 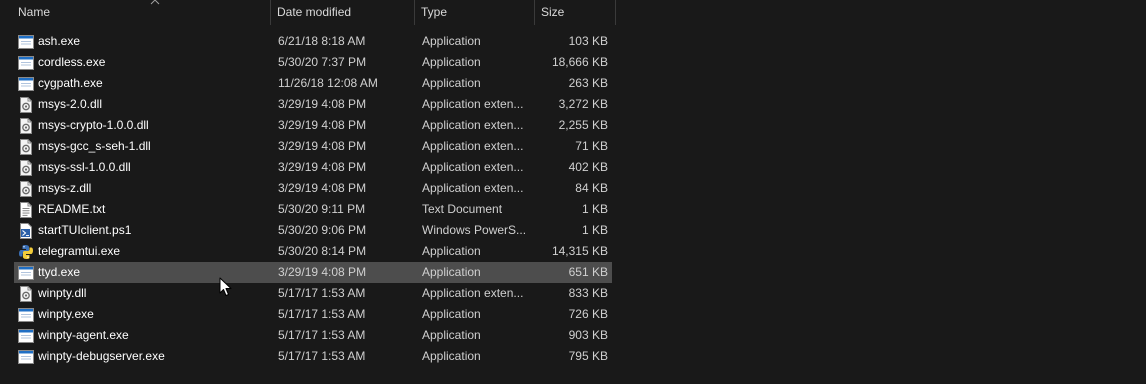 What do you see at coordinates (26, 210) in the screenshot?
I see `text-file-icon` at bounding box center [26, 210].